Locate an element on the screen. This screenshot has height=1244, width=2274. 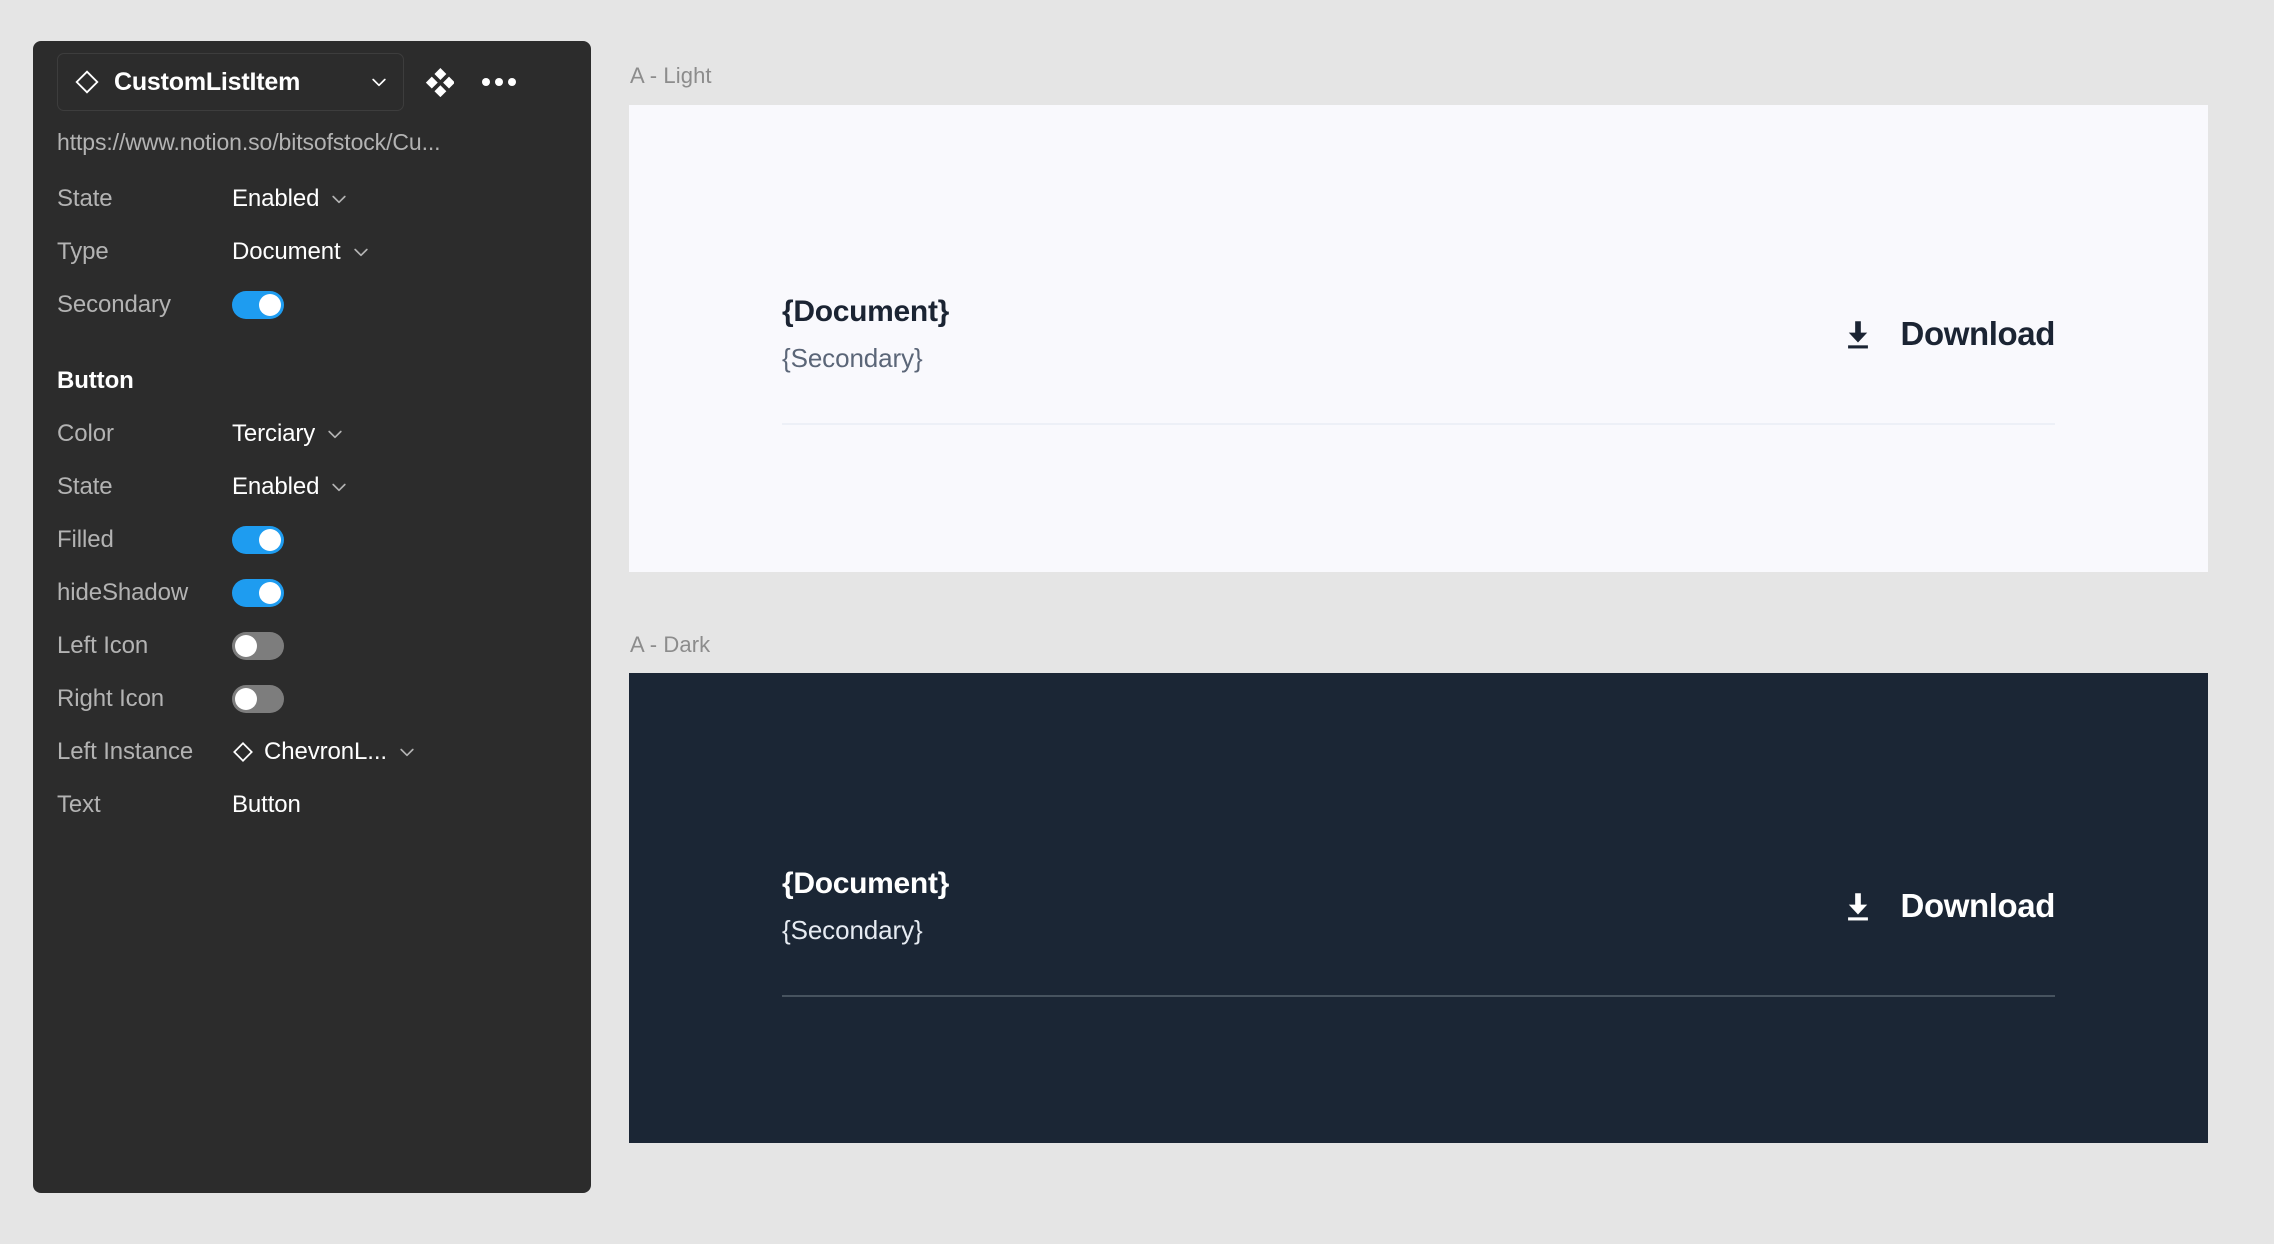
property-control: Document is located at coordinates (399, 252).